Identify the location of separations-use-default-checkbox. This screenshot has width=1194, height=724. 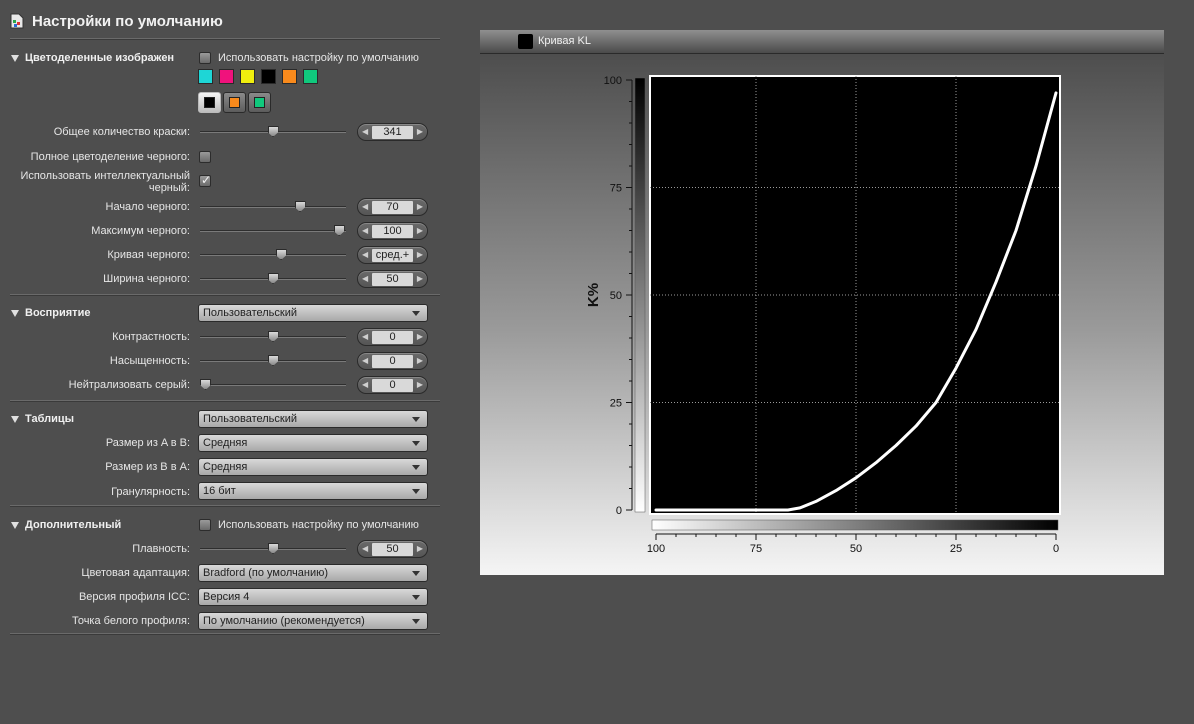
(205, 58).